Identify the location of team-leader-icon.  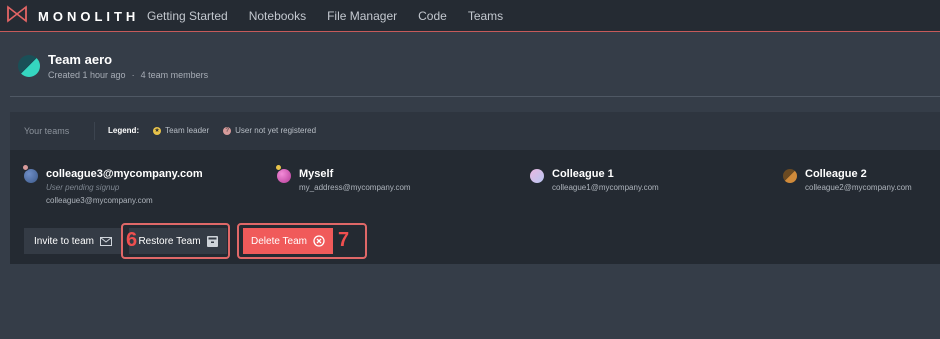
(278, 167).